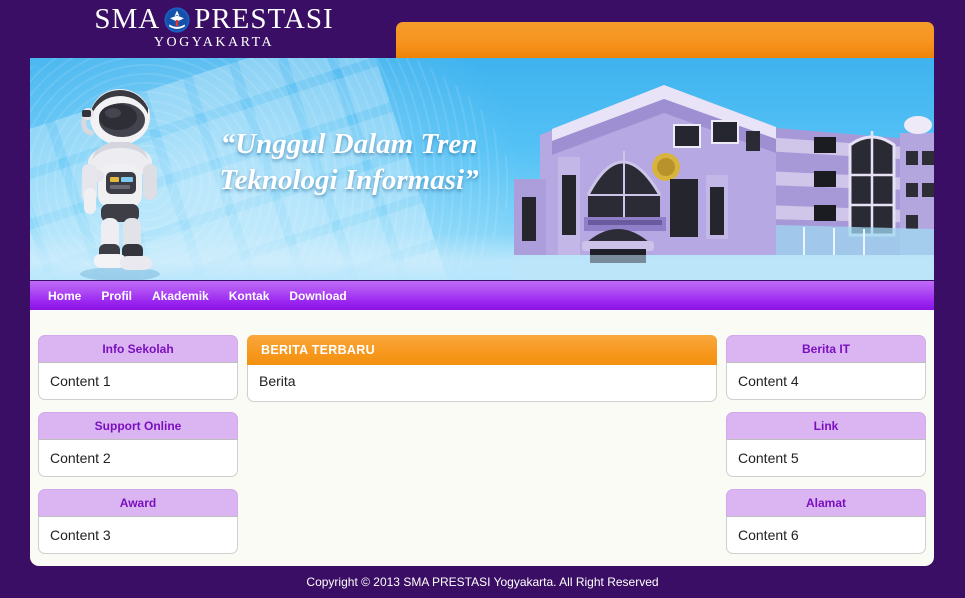 This screenshot has height=598, width=965. What do you see at coordinates (826, 425) in the screenshot?
I see `widget-link-title: Link` at bounding box center [826, 425].